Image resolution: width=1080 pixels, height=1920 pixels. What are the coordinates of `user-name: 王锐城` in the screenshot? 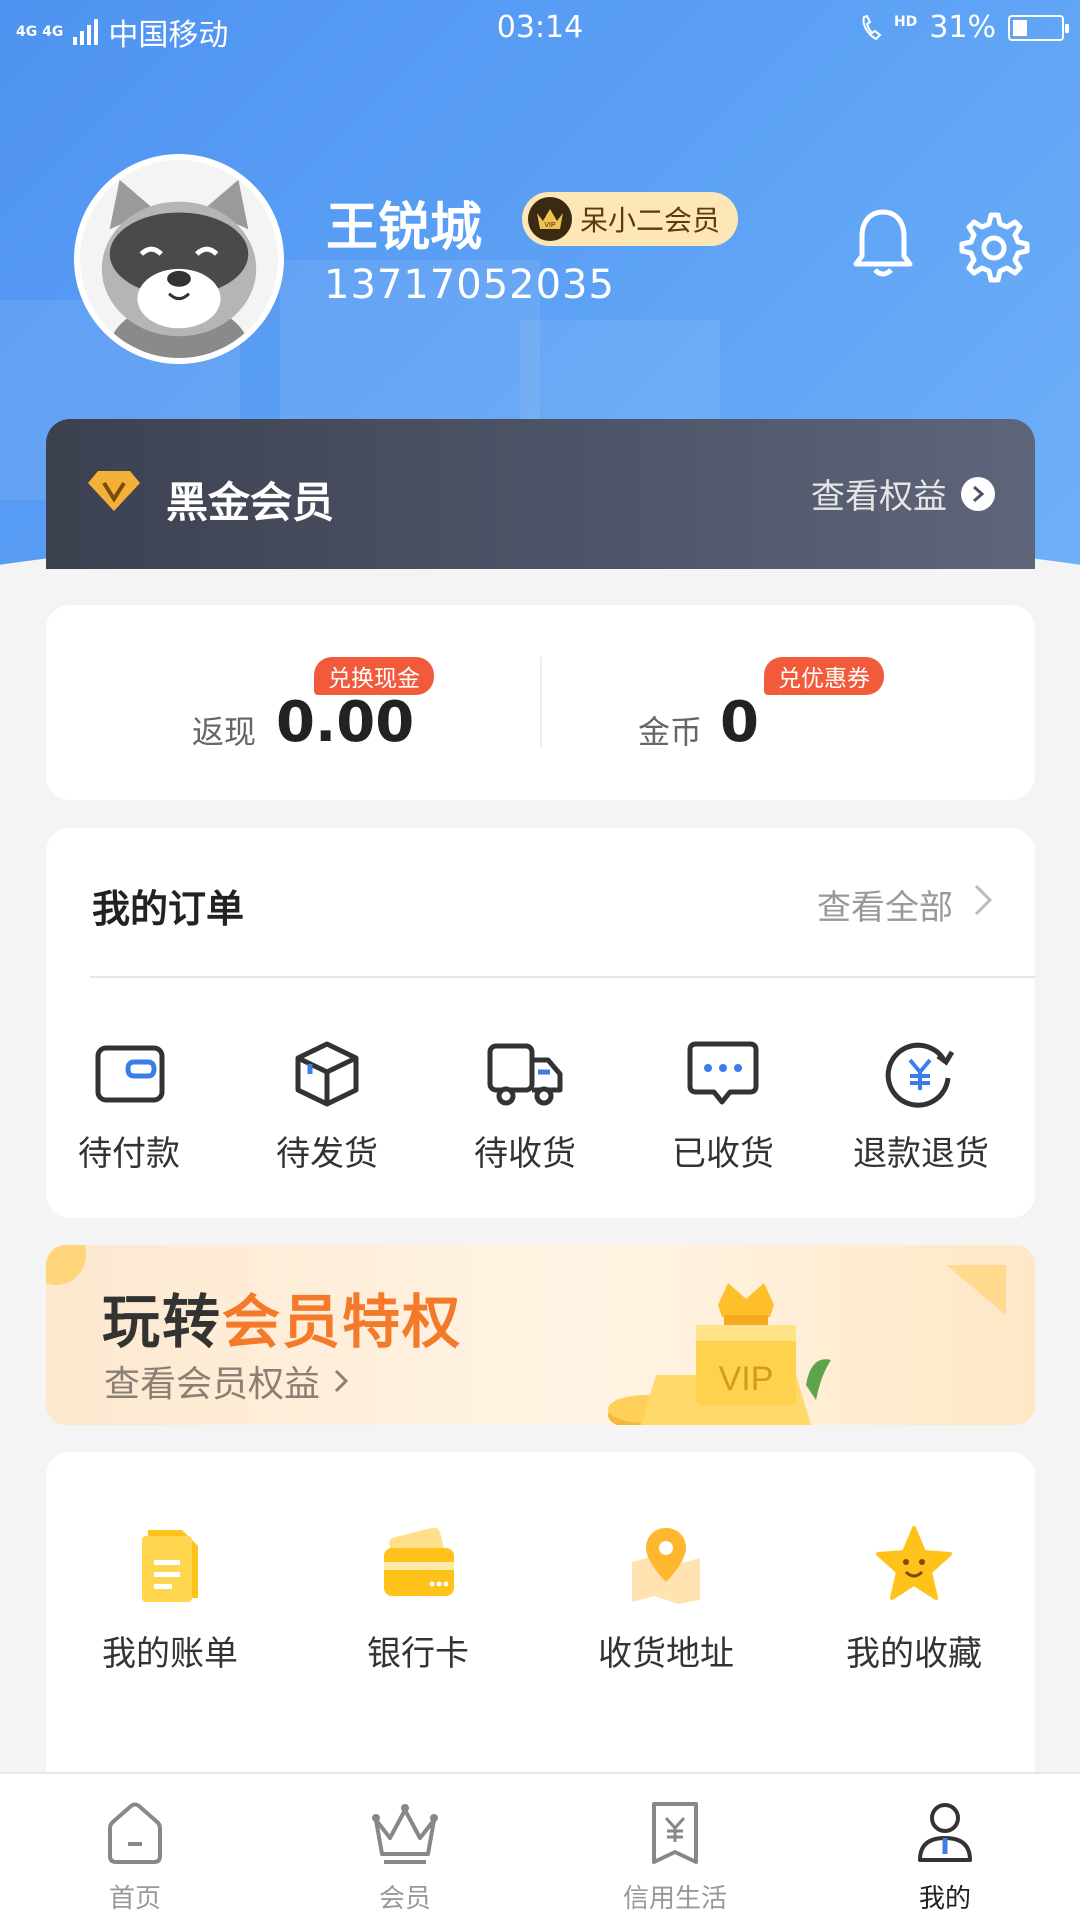 It's located at (404, 228).